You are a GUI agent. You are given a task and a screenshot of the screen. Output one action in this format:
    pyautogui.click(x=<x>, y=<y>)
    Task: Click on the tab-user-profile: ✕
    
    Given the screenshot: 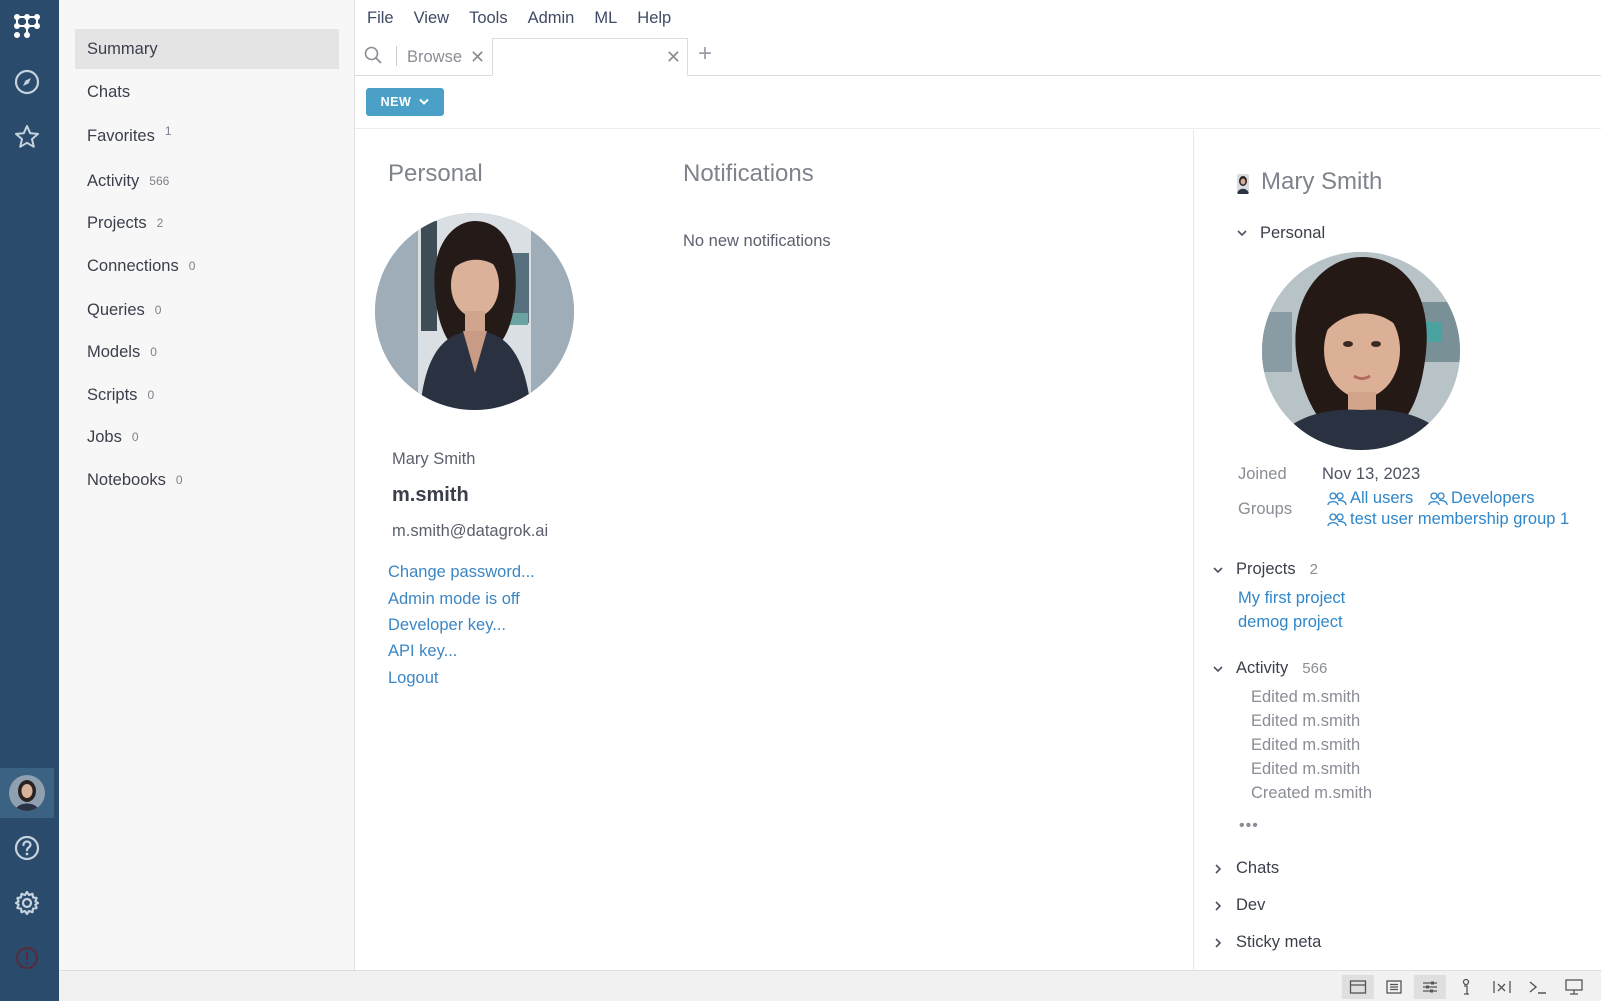 What is the action you would take?
    pyautogui.click(x=590, y=57)
    